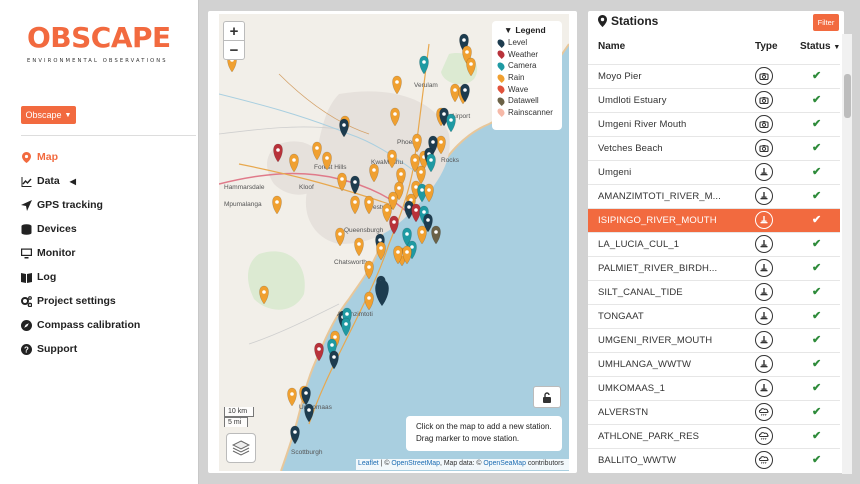 The width and height of the screenshot is (860, 484). Describe the element at coordinates (649, 436) in the screenshot. I see `station-name: ATHLONE_PARK_RES` at that location.